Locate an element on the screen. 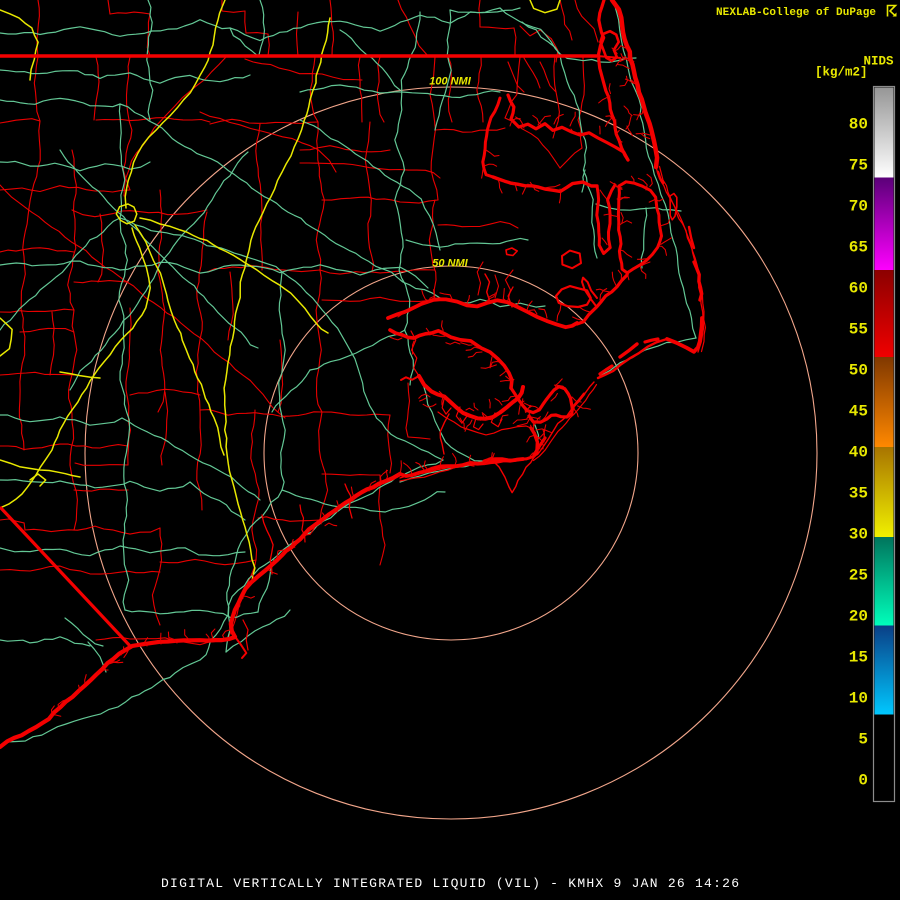  svg-text: 30 is located at coordinates (858, 535).